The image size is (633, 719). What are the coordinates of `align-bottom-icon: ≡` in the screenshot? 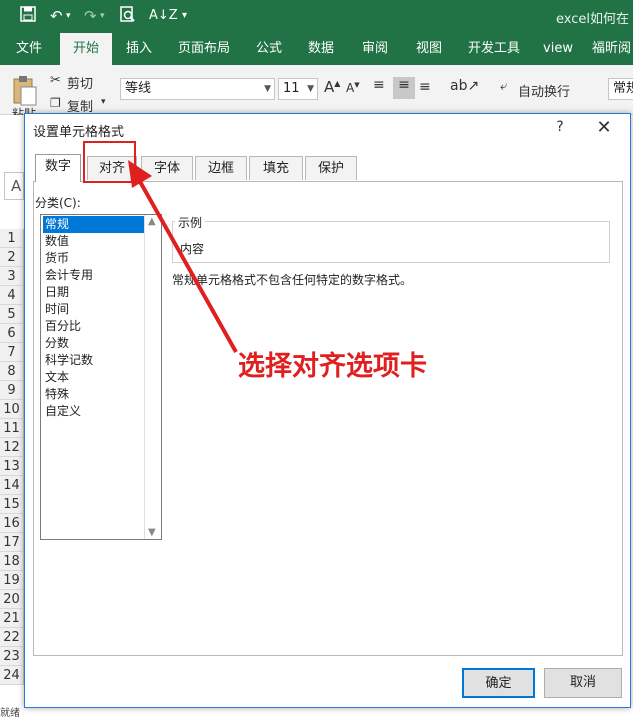 It's located at (425, 87).